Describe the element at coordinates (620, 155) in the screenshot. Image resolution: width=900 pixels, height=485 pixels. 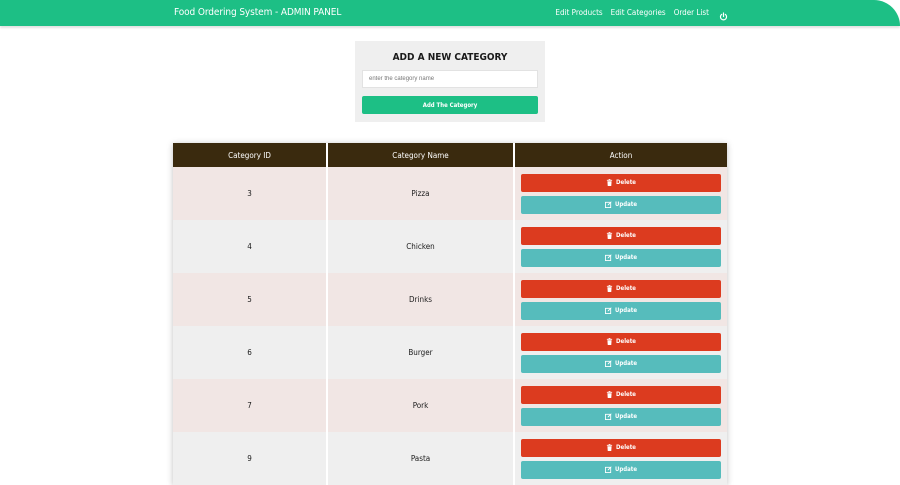
I see `header-action: Action` at that location.